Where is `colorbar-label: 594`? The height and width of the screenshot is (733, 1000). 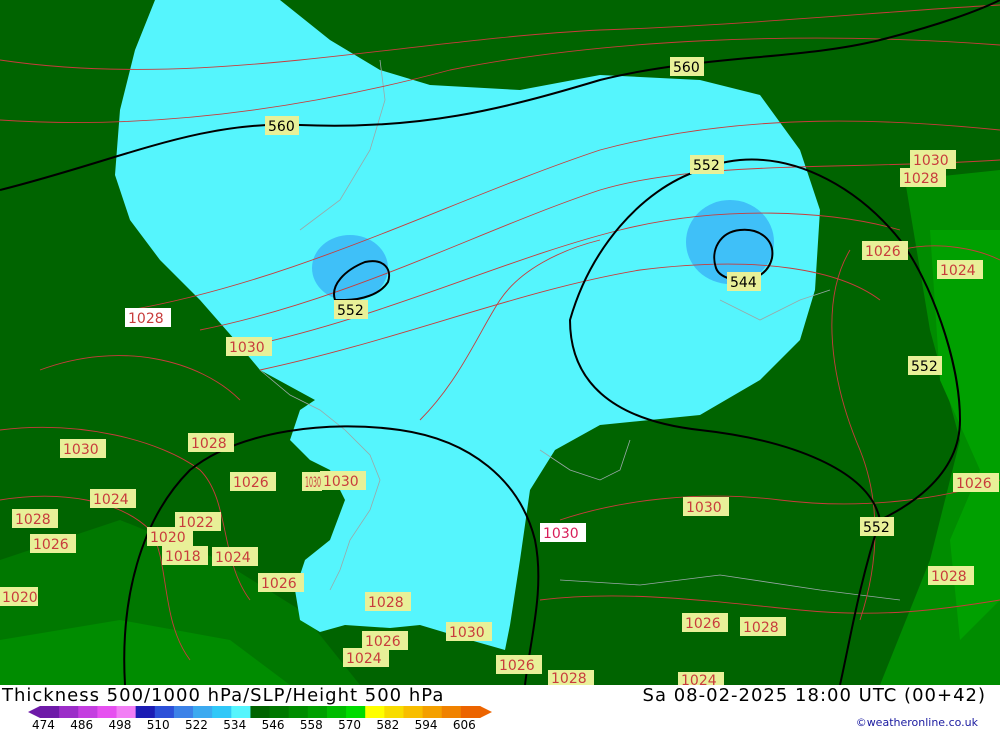 colorbar-label: 594 is located at coordinates (426, 725).